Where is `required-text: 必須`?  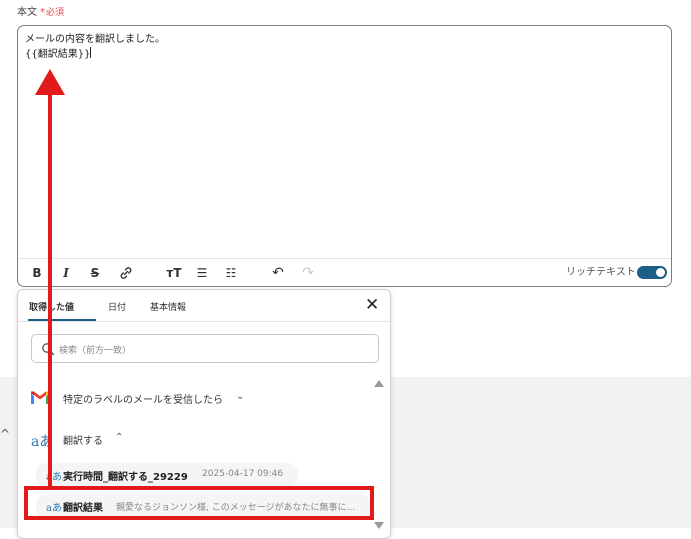
required-text: 必須 is located at coordinates (55, 13).